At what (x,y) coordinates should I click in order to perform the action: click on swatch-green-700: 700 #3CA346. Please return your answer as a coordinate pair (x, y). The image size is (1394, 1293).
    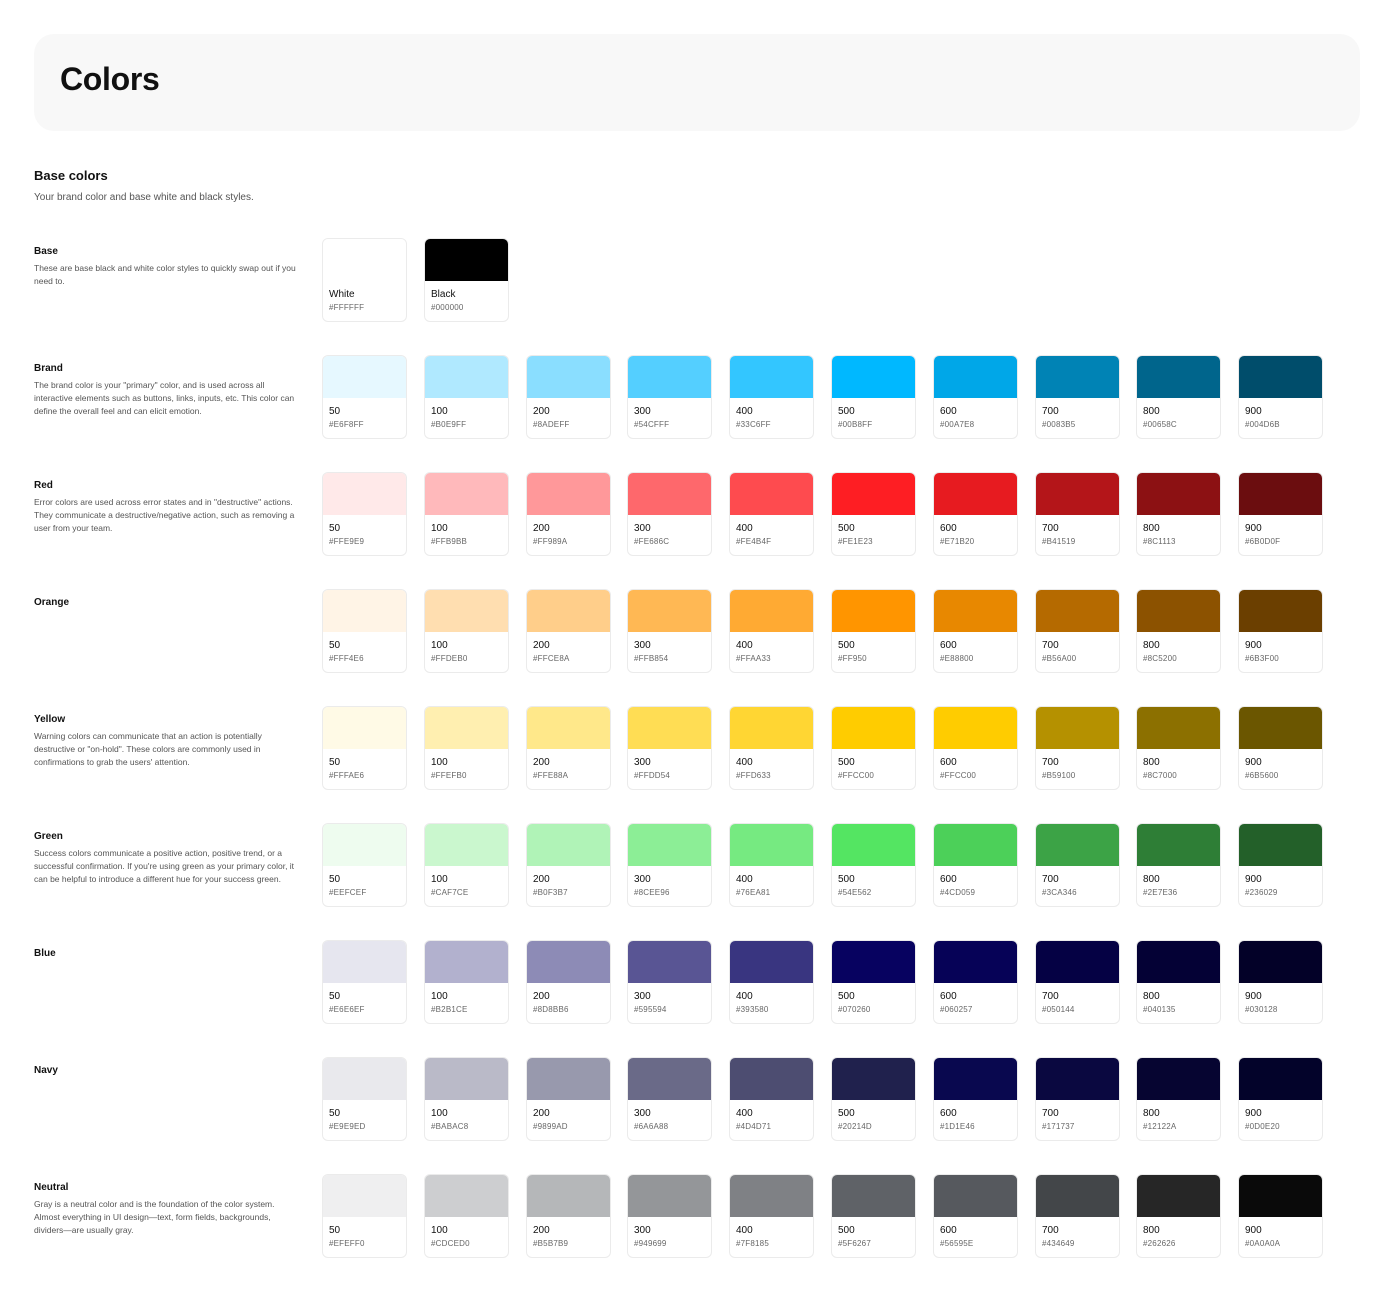
    Looking at the image, I should click on (1077, 865).